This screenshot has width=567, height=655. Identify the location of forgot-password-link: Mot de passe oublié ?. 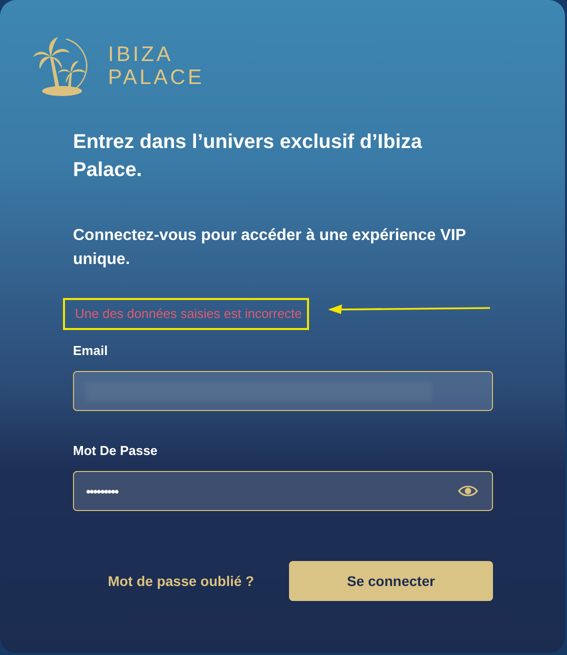
(181, 581).